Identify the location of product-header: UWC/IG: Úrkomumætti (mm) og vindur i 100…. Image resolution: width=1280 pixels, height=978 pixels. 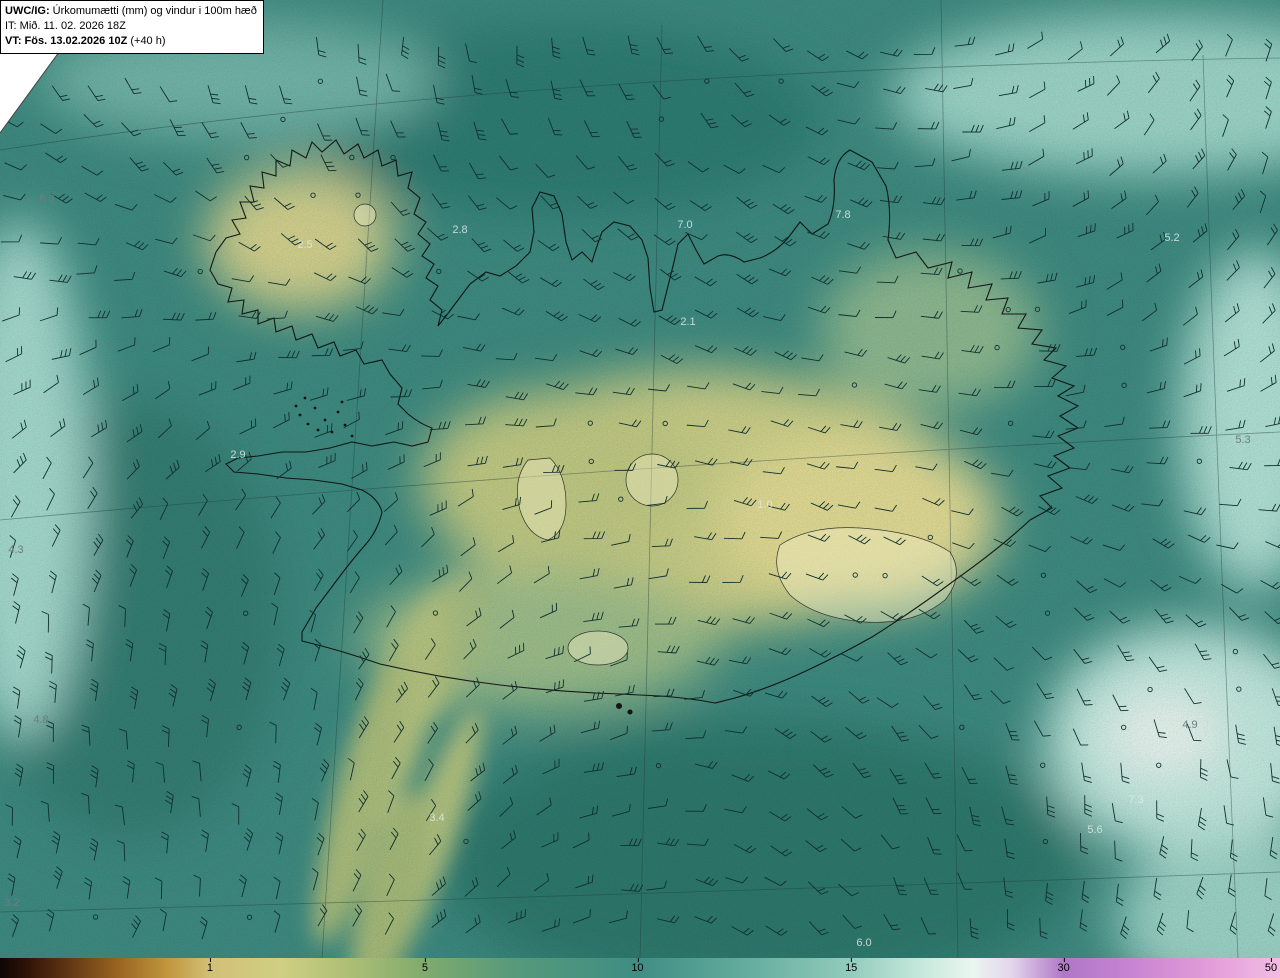
(132, 27).